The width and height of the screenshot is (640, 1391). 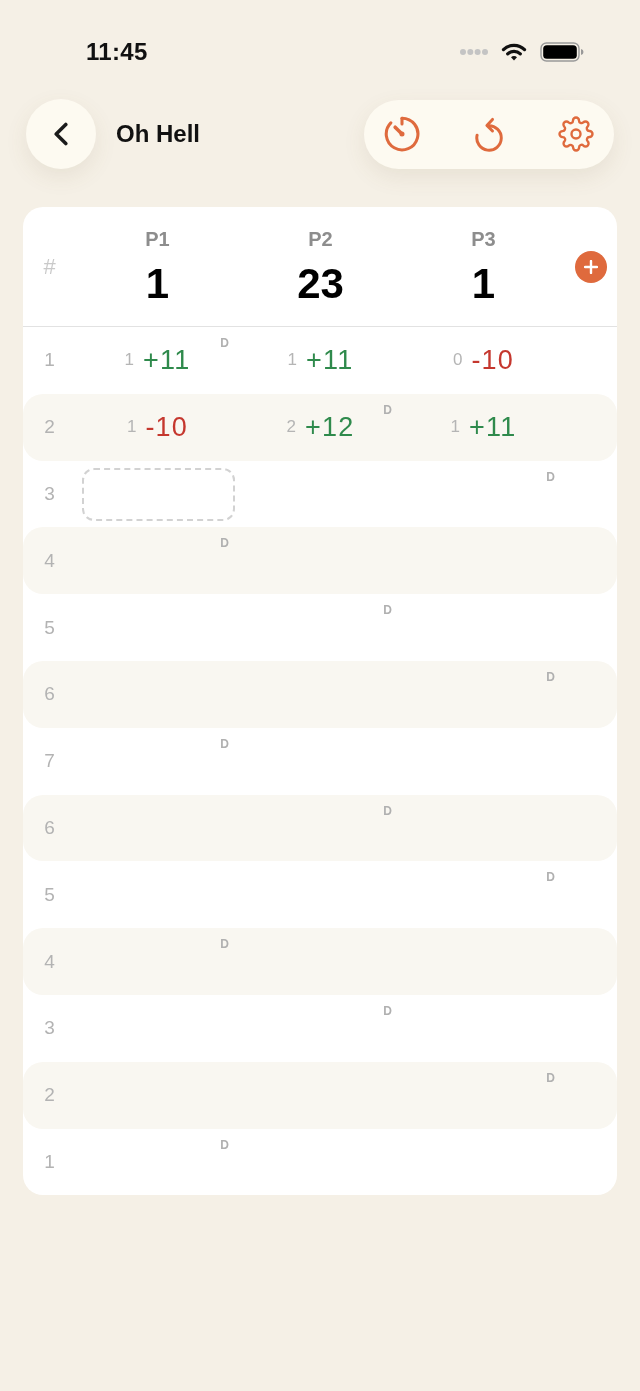 I want to click on bid-value: 2, so click(x=291, y=427).